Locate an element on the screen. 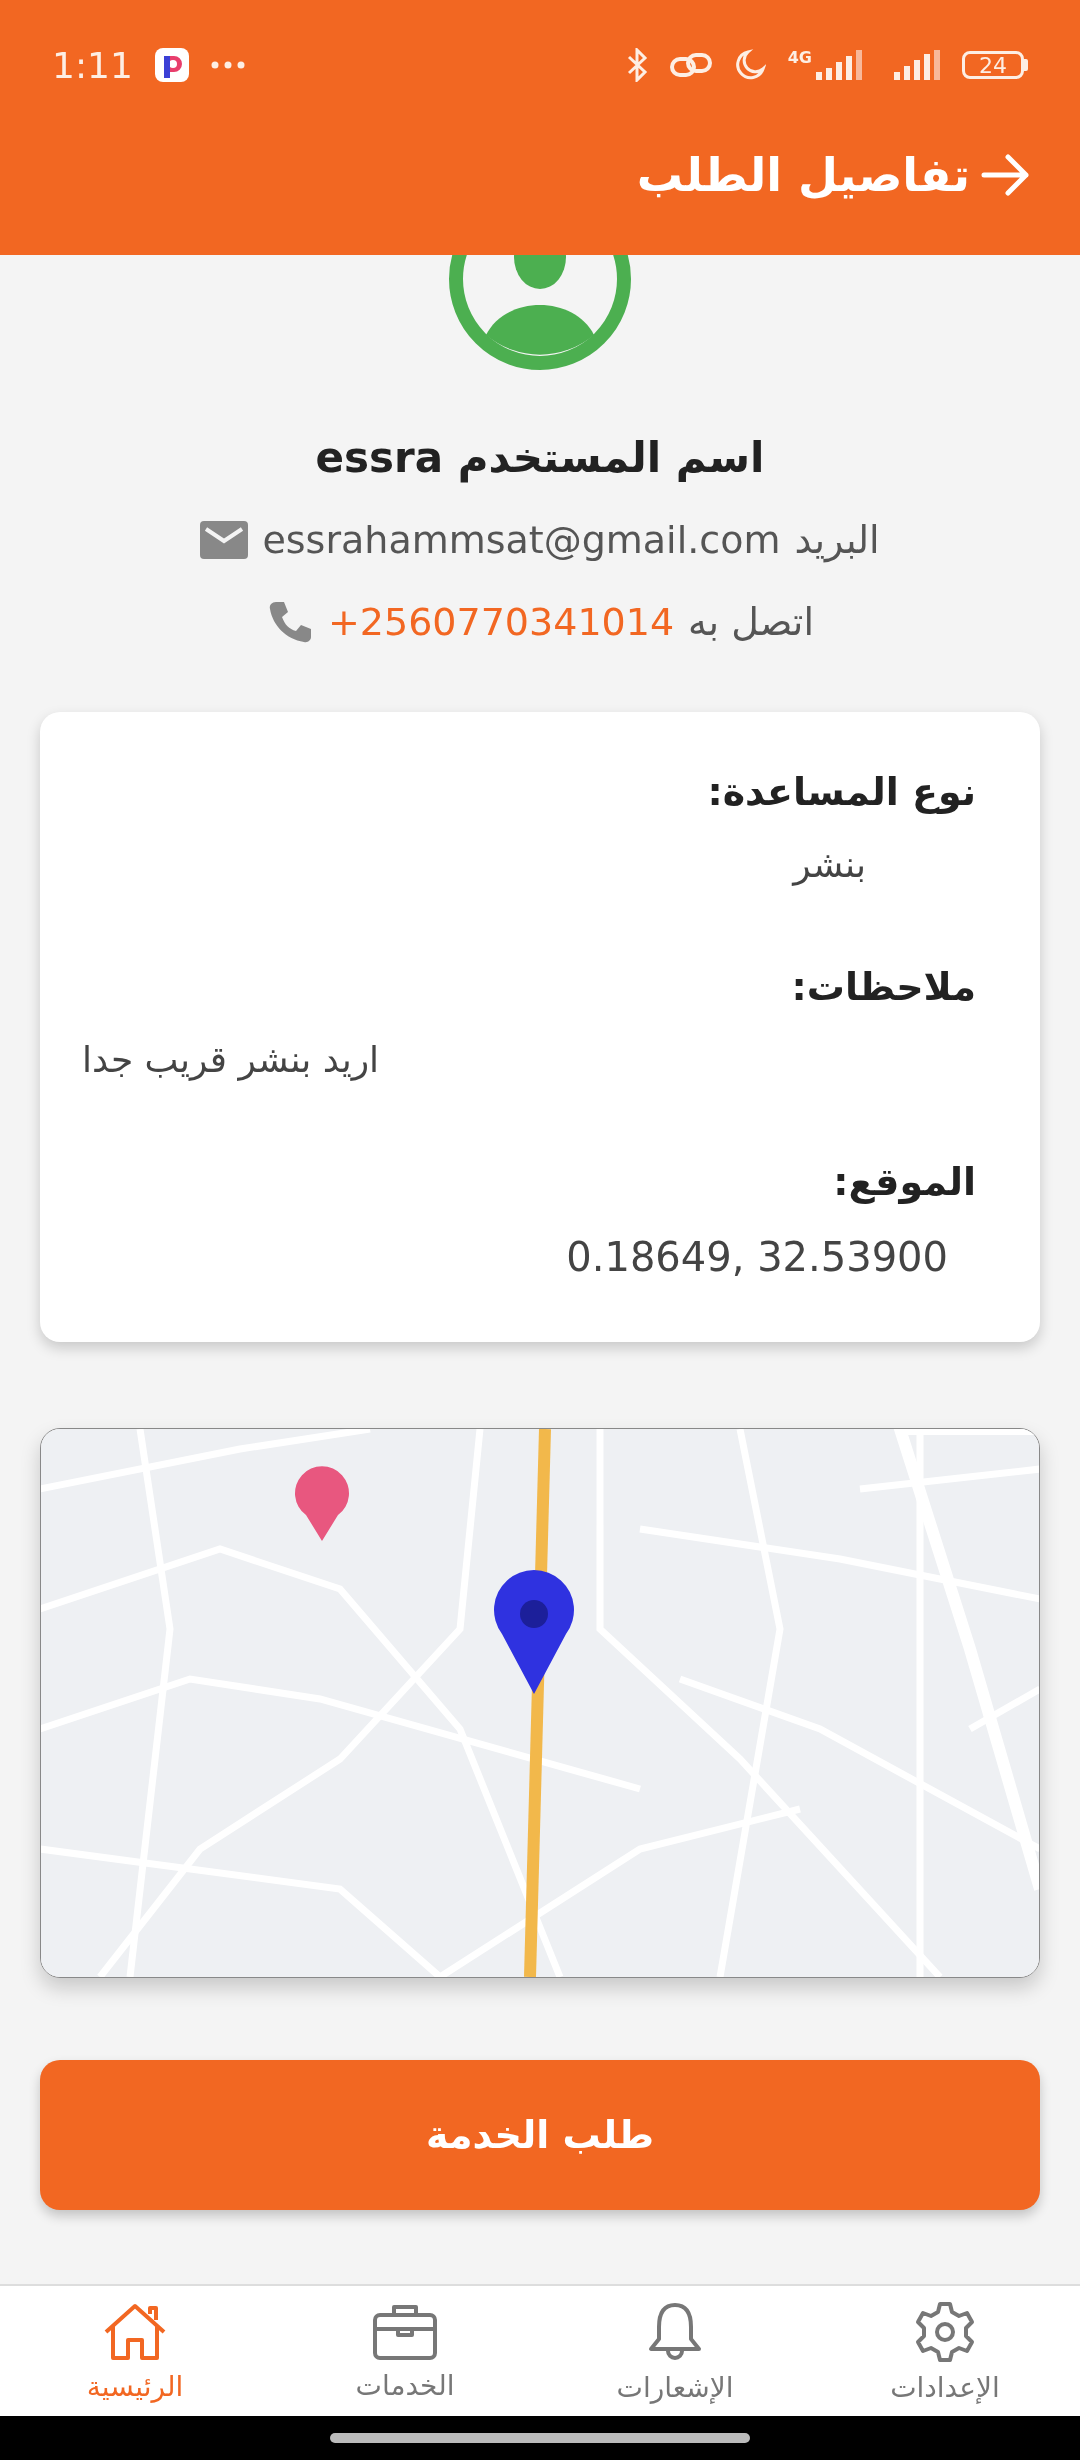 The image size is (1080, 2460). battery-indicator: 24 is located at coordinates (995, 65).